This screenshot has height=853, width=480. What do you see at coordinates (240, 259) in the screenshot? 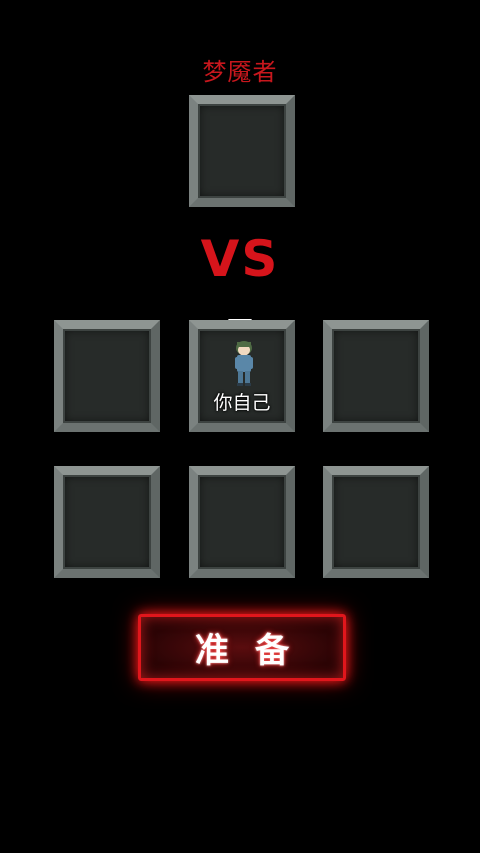
I see `vs-label: VS` at bounding box center [240, 259].